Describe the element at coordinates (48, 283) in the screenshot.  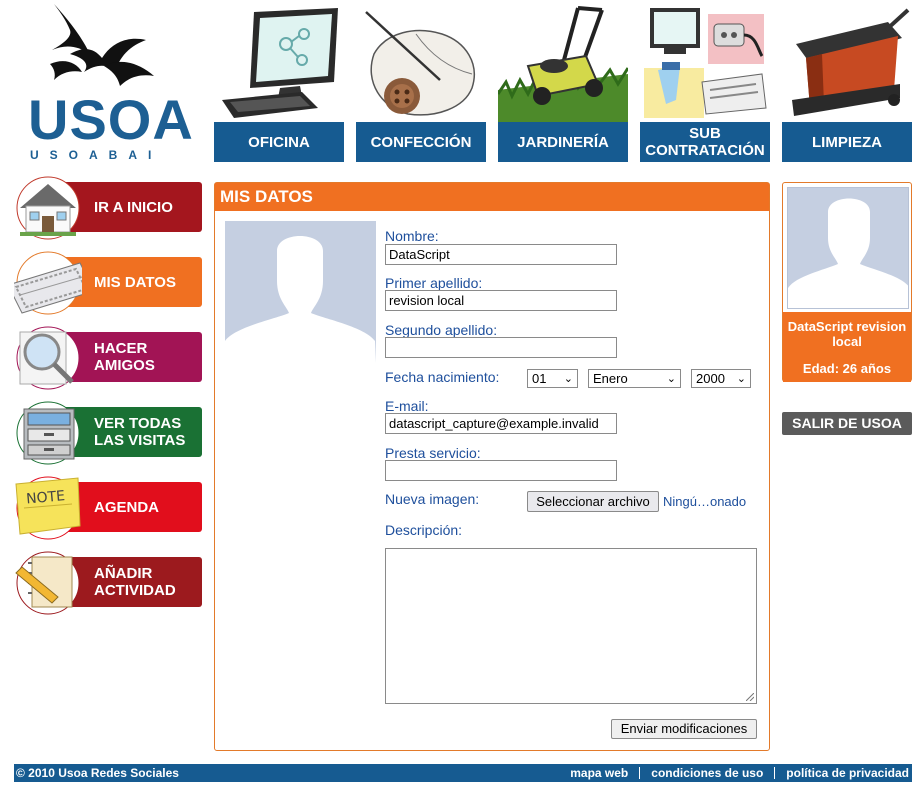
I see `keyboard-icon` at that location.